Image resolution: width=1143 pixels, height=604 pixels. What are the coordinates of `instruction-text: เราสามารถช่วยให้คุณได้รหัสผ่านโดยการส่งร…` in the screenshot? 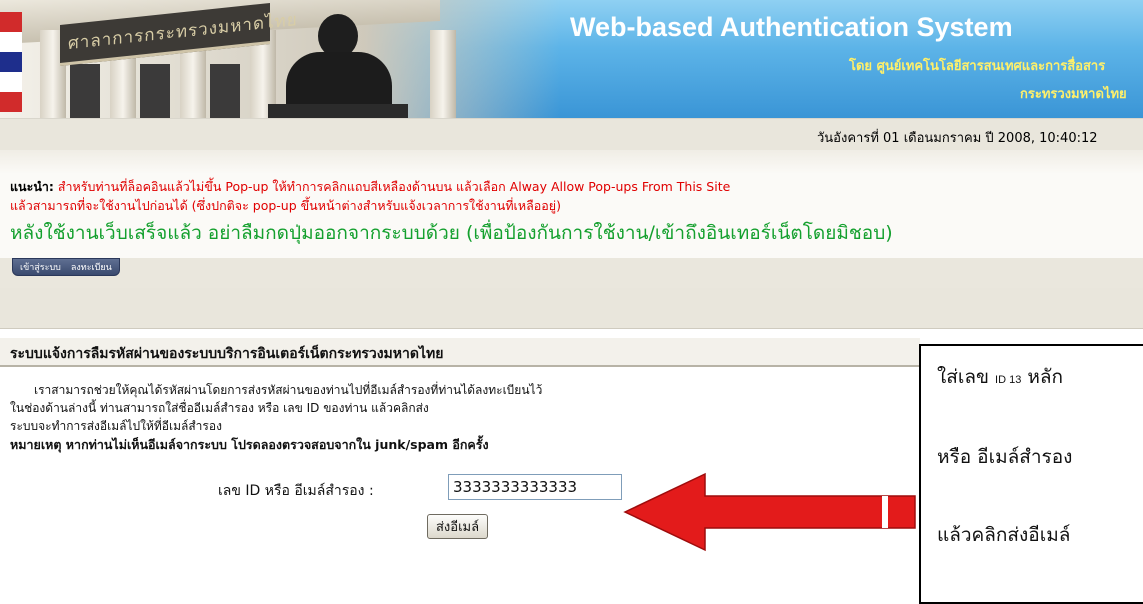 It's located at (288, 390).